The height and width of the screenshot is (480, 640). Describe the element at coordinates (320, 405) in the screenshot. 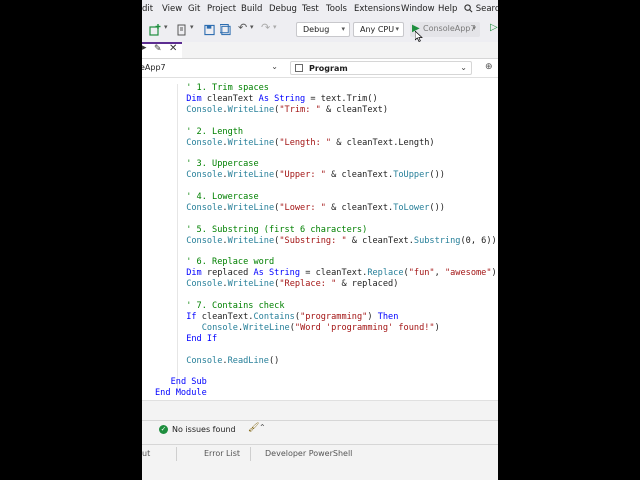

I see `horizontal-scrollbar` at that location.